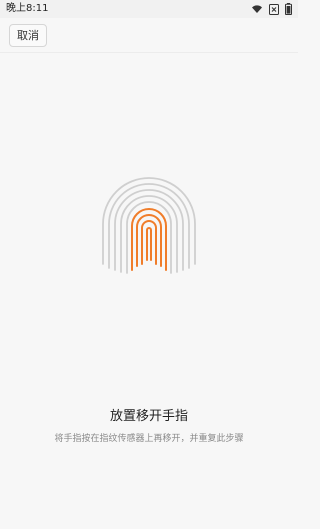 The height and width of the screenshot is (529, 320). Describe the element at coordinates (28, 35) in the screenshot. I see `cancel-button: 取消` at that location.